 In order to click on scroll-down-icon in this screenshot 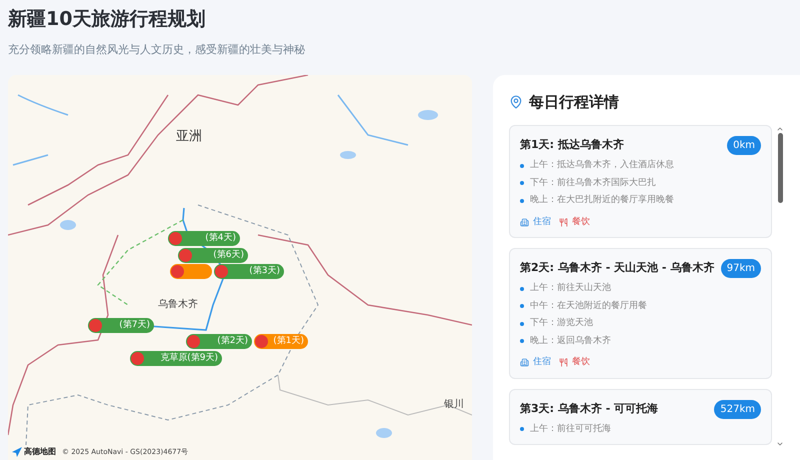, I will do `click(780, 444)`.